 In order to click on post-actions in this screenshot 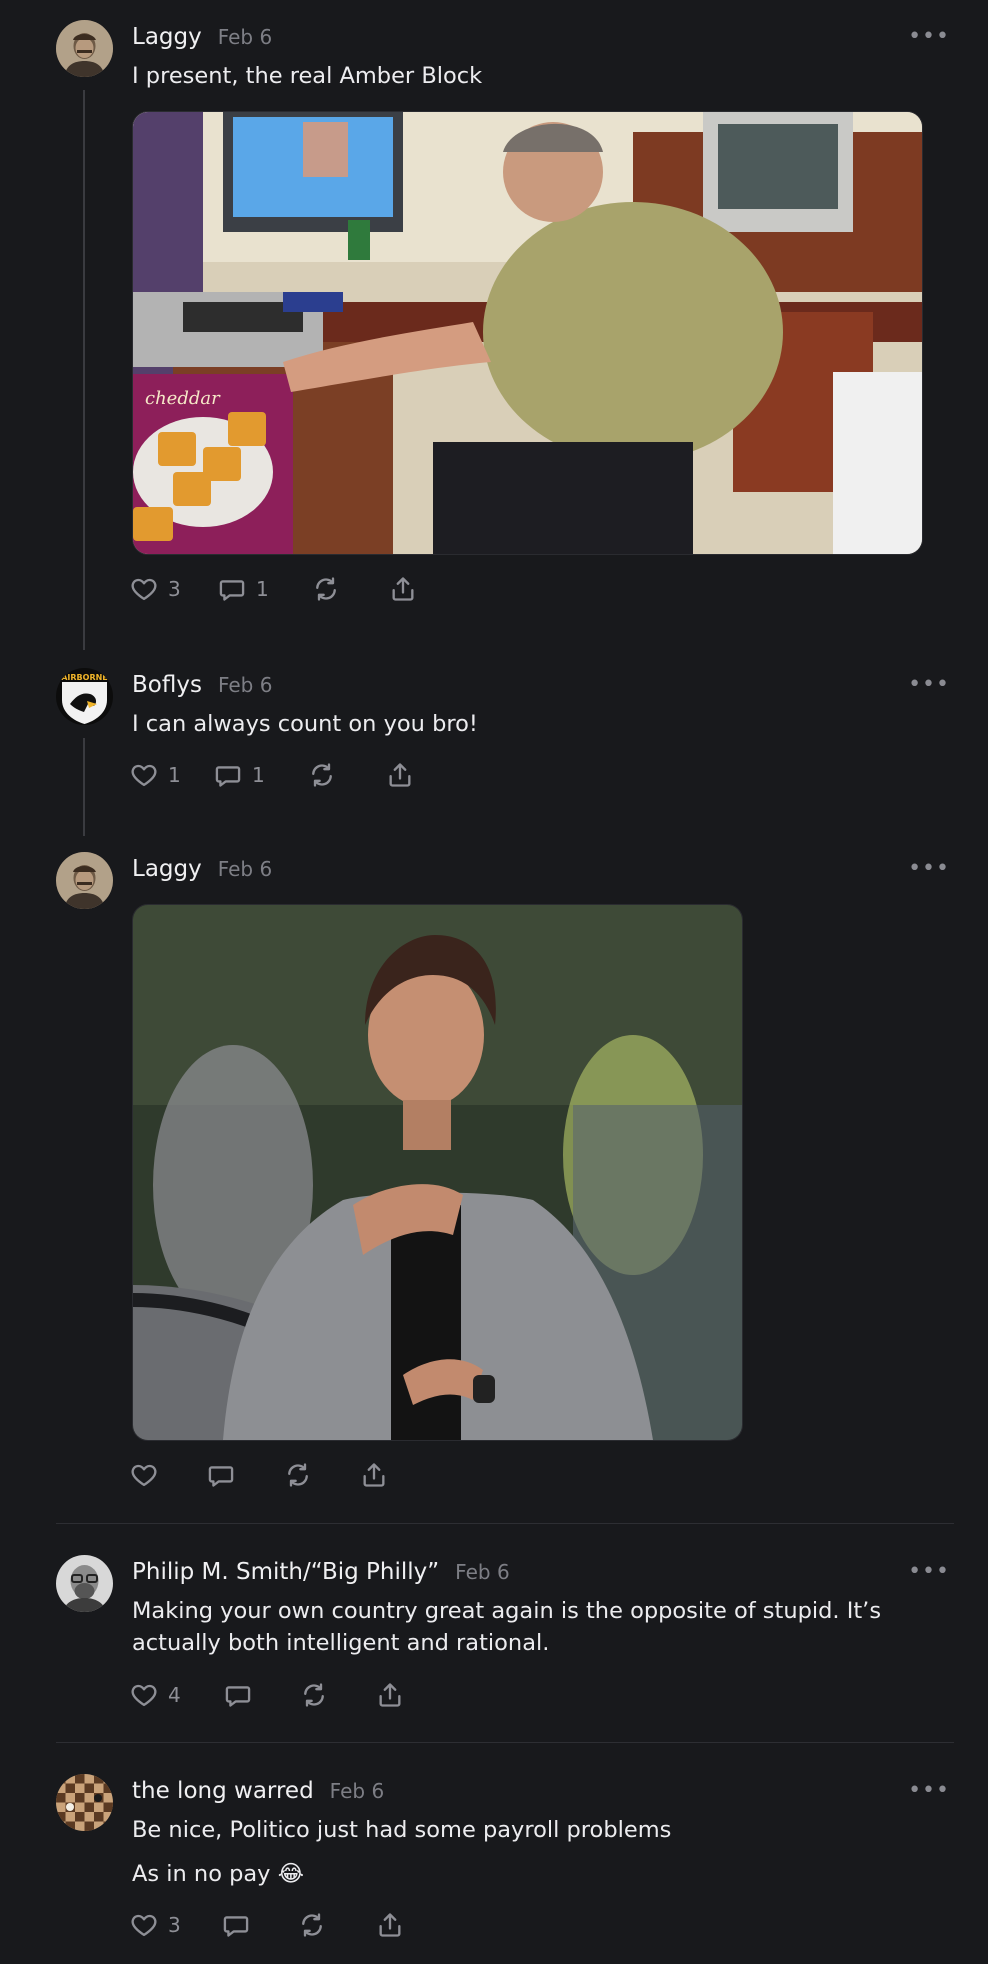, I will do `click(290, 1478)`.